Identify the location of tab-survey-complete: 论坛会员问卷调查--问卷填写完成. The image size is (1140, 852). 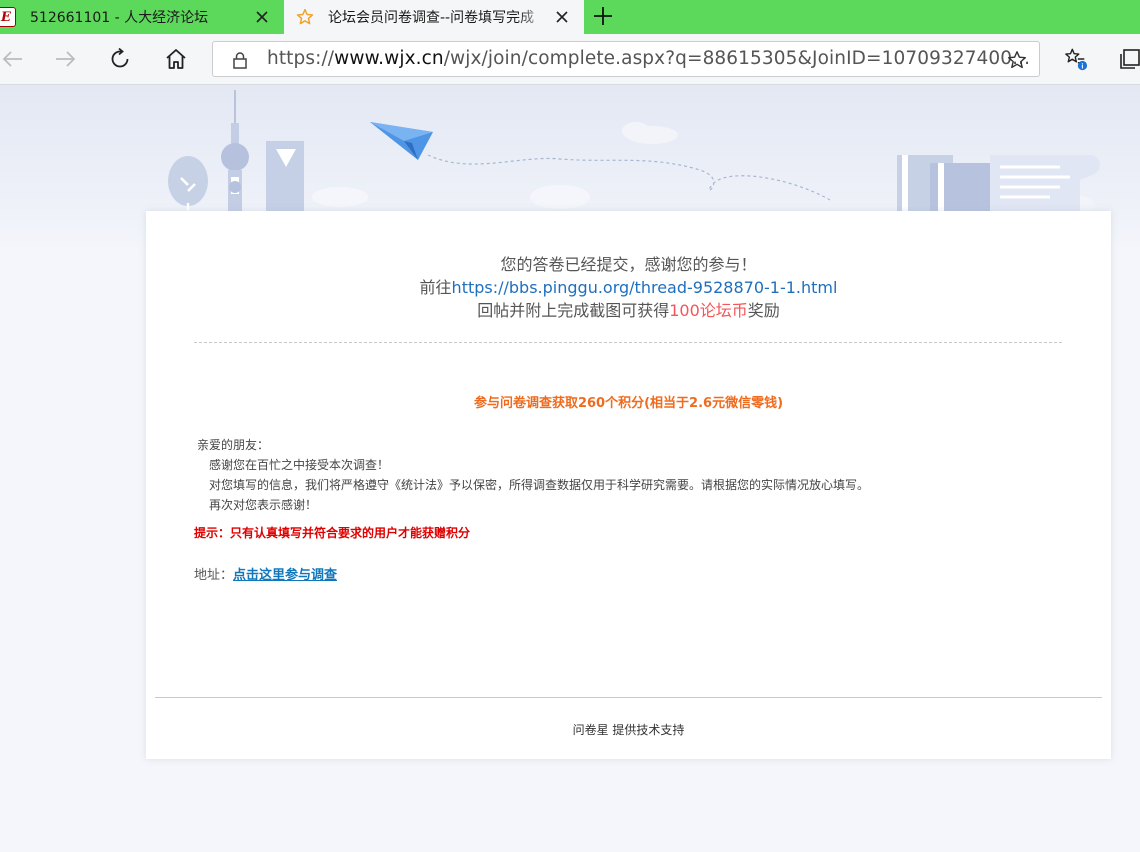
(434, 17).